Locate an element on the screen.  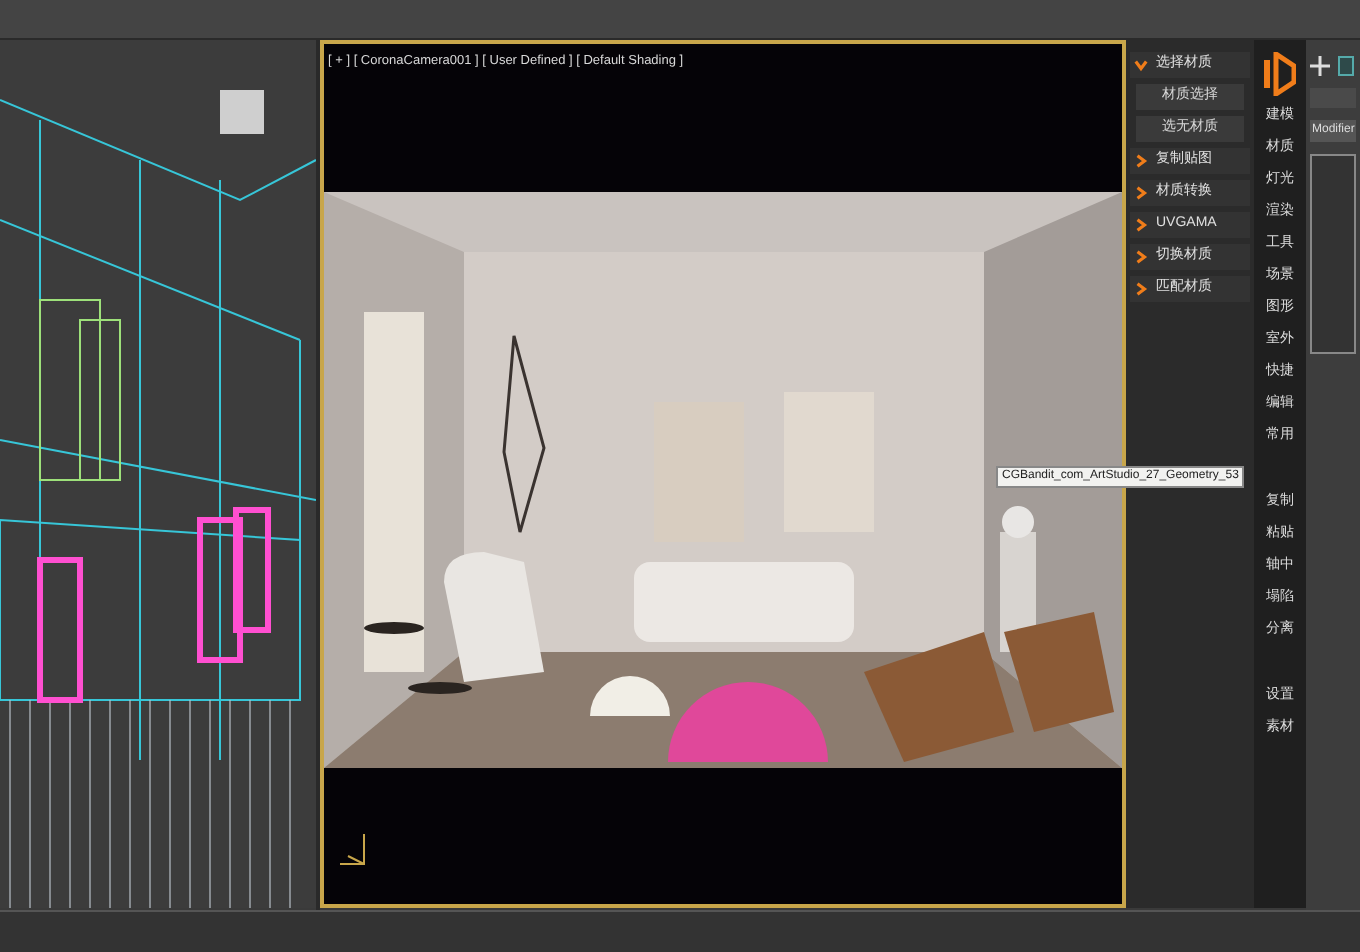
logo-icon is located at coordinates (1280, 74).